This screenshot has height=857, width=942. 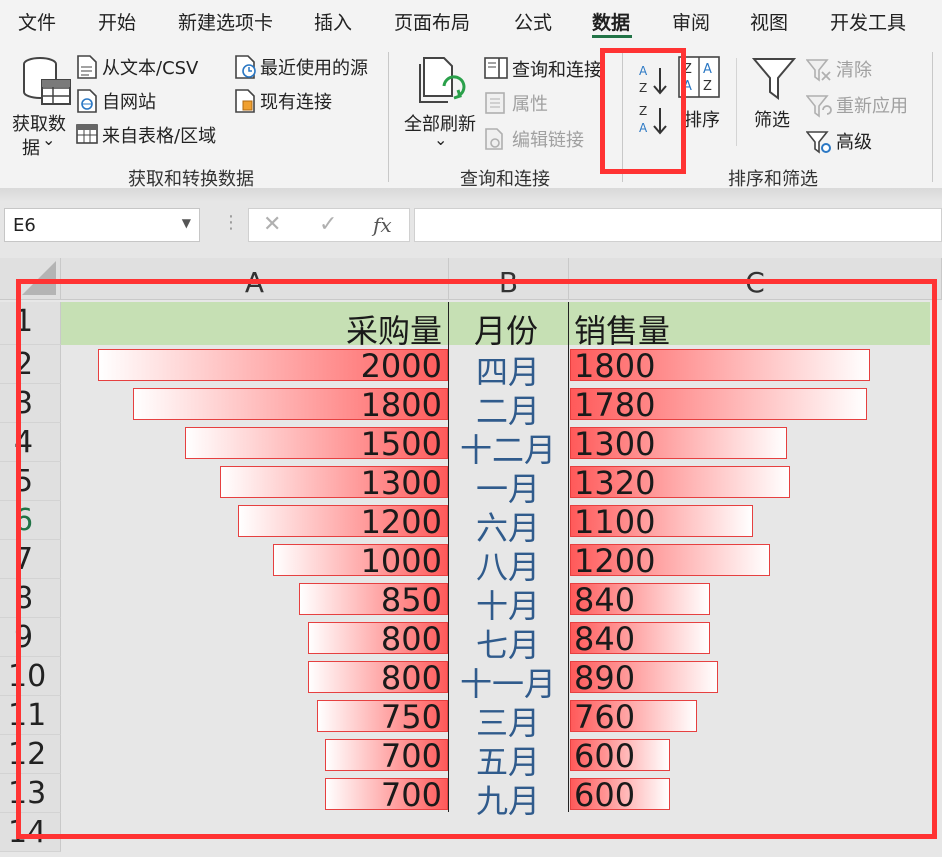 What do you see at coordinates (296, 102) in the screenshot?
I see `existing-connections-label: 现有连接` at bounding box center [296, 102].